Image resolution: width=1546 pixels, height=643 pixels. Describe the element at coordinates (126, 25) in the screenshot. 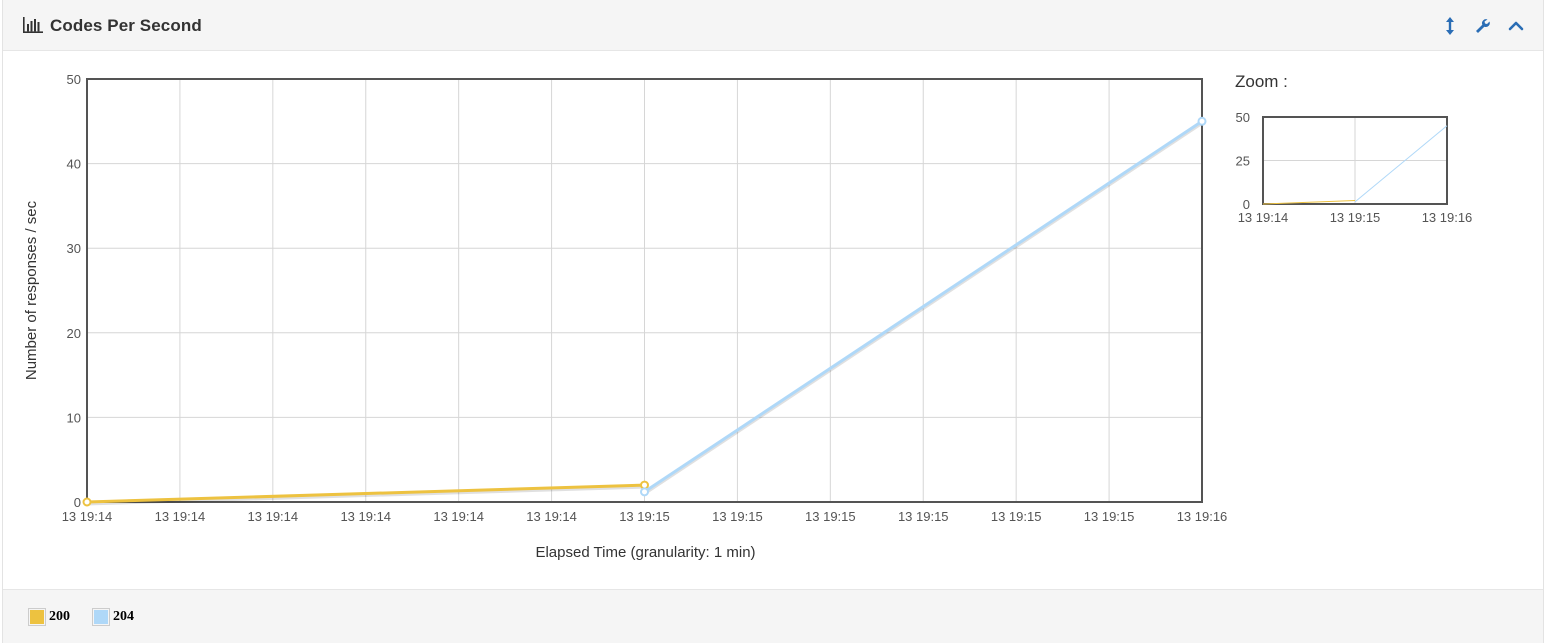

I see `panel-title: Codes Per Second` at that location.